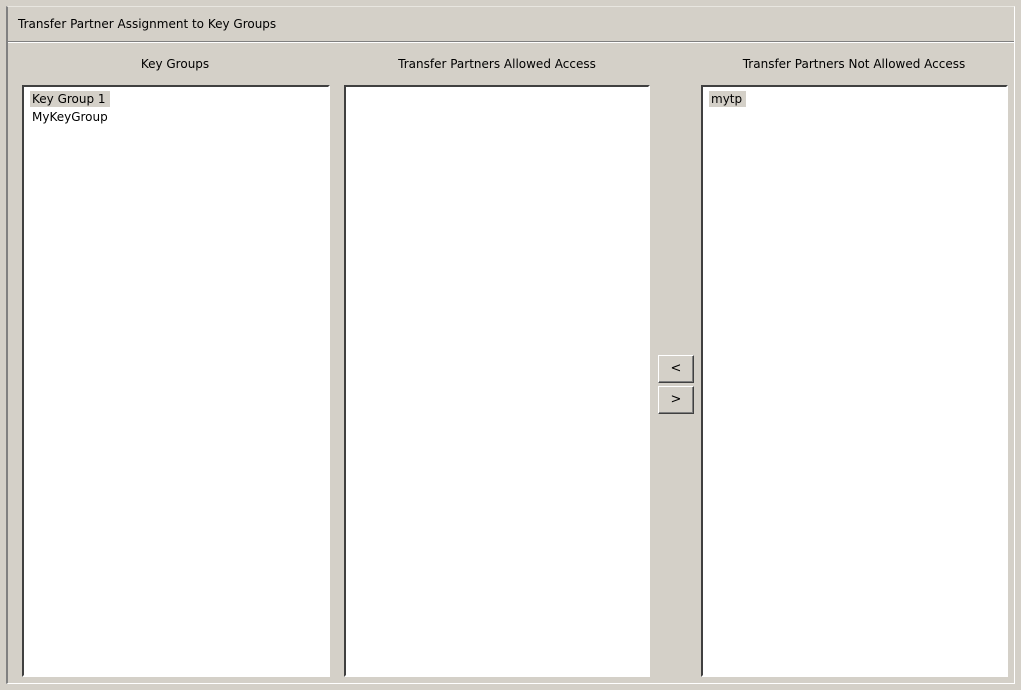  Describe the element at coordinates (676, 369) in the screenshot. I see `move-to-allowed-button: <` at that location.